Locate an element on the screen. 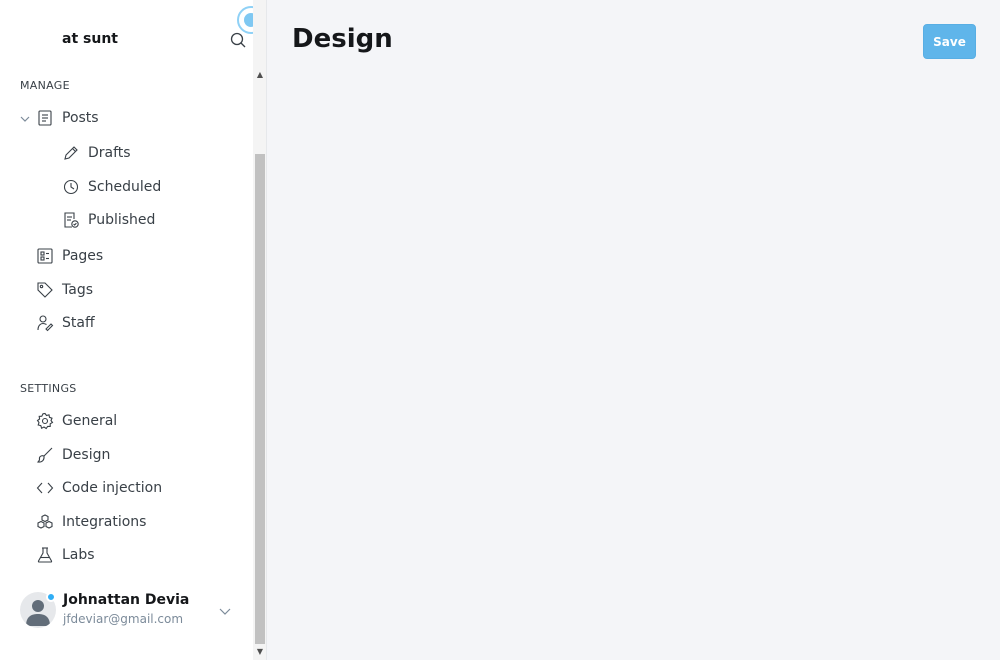  integrations-icon is located at coordinates (45, 521).